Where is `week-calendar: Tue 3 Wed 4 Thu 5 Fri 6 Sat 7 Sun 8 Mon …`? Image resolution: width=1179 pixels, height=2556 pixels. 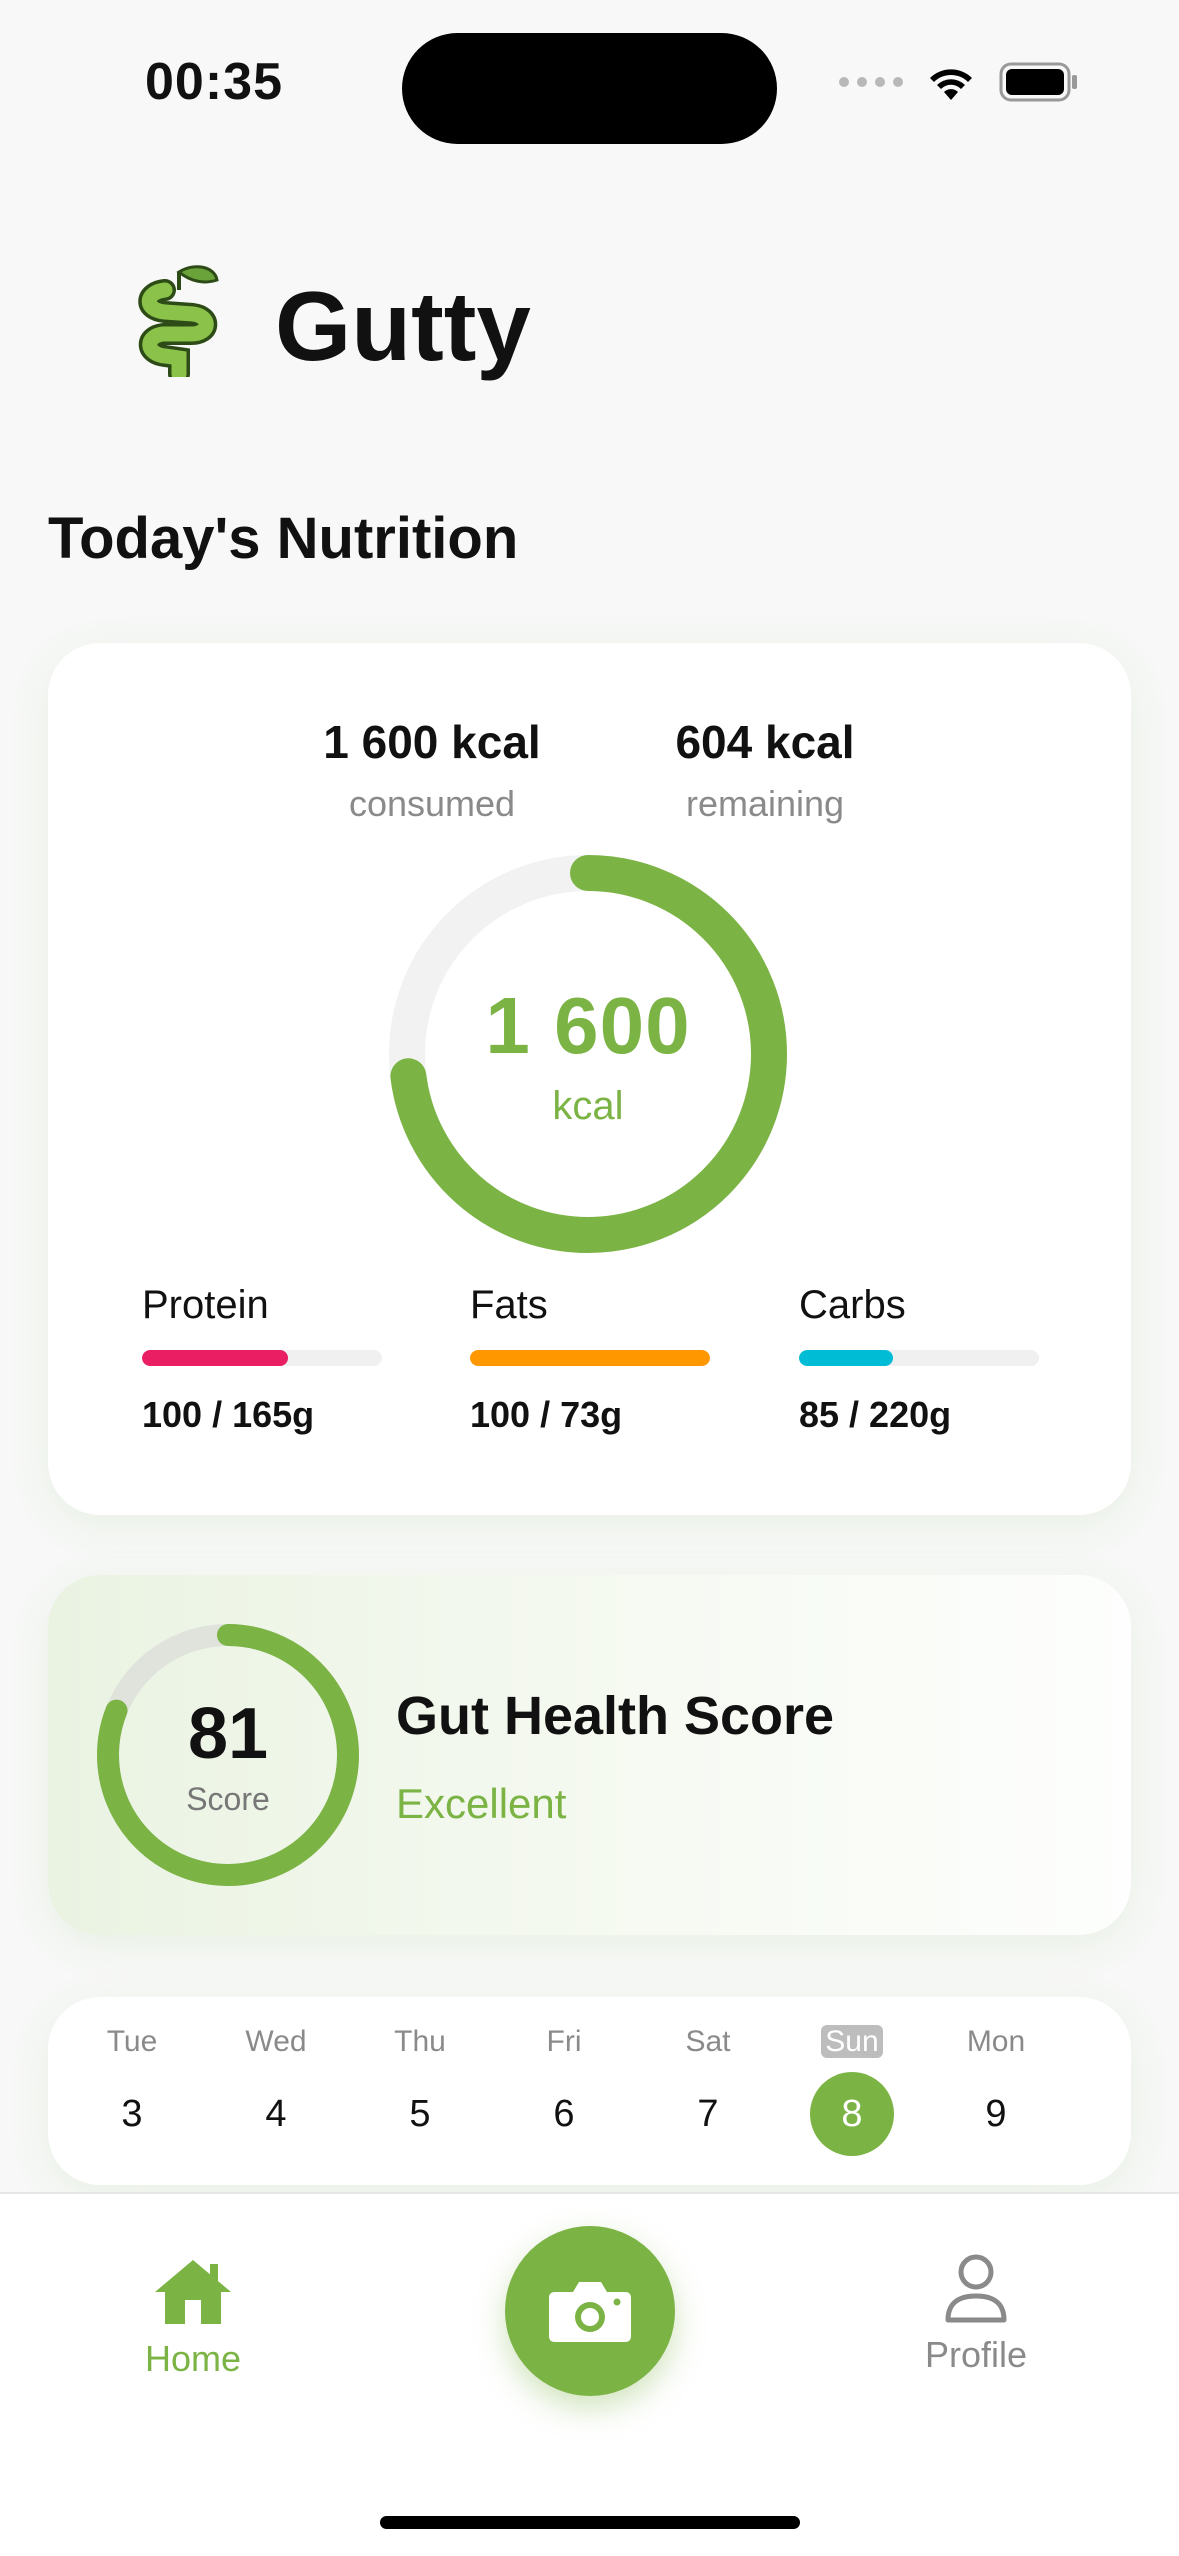 week-calendar: Tue 3 Wed 4 Thu 5 Fri 6 Sat 7 Sun 8 Mon … is located at coordinates (589, 2091).